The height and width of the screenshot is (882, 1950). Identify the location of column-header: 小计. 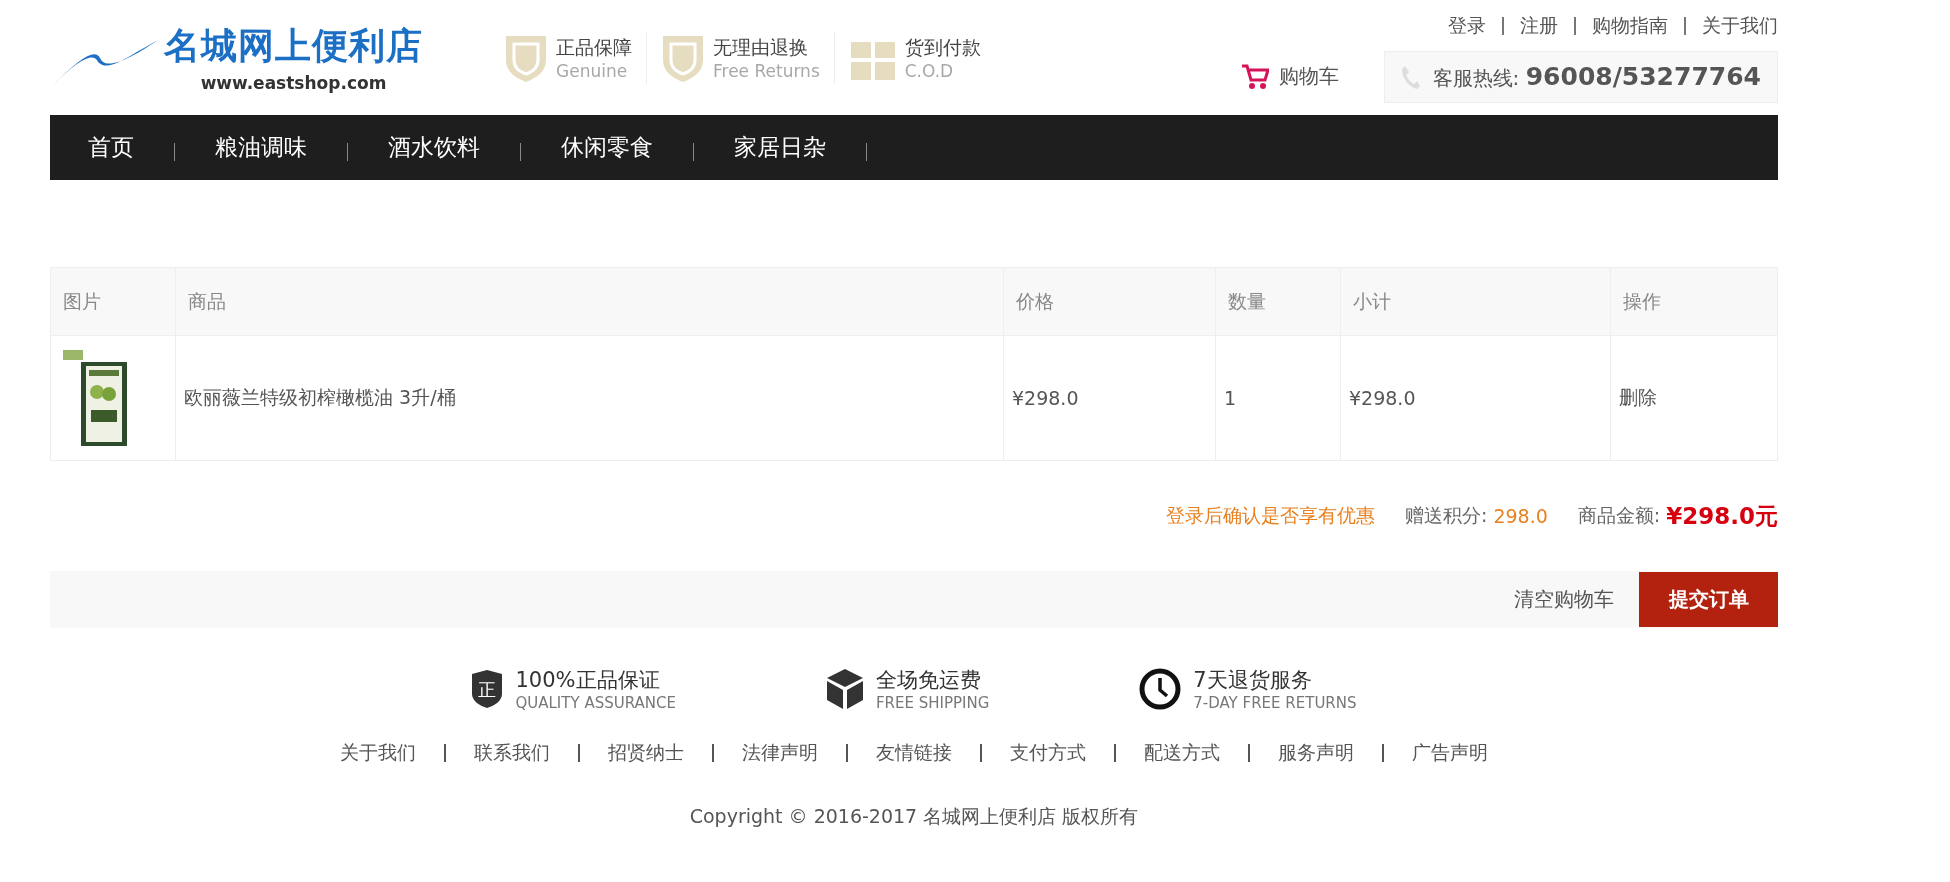
(1476, 301).